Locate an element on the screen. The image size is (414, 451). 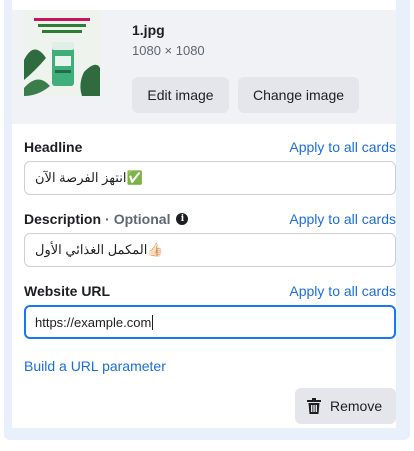
website-url-label: Website URL is located at coordinates (67, 291).